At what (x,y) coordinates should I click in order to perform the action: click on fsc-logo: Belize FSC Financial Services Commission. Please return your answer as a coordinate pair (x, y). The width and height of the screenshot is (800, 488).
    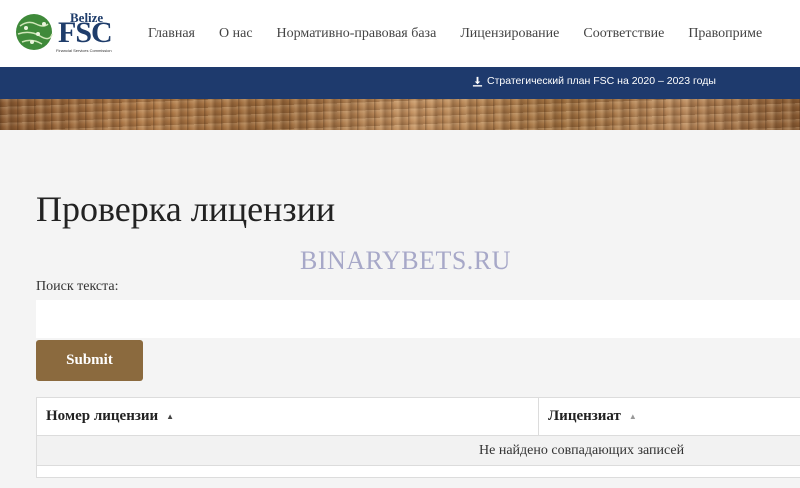
    Looking at the image, I should click on (64, 33).